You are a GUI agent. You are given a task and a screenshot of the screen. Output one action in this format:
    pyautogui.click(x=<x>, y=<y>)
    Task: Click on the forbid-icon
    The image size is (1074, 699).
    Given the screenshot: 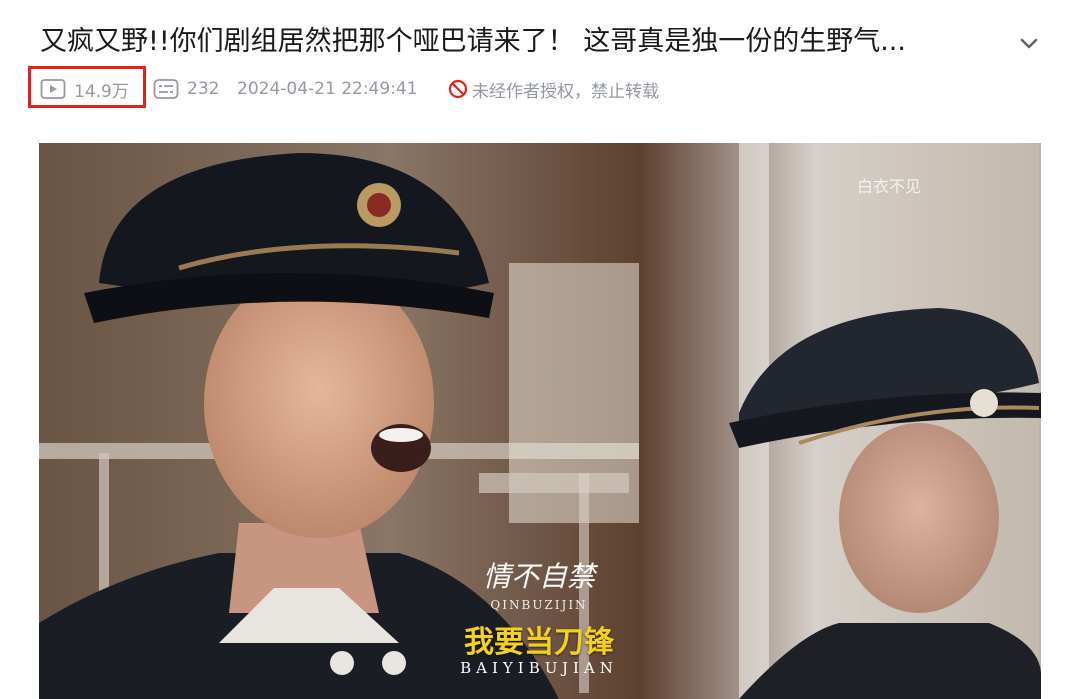 What is the action you would take?
    pyautogui.click(x=458, y=89)
    